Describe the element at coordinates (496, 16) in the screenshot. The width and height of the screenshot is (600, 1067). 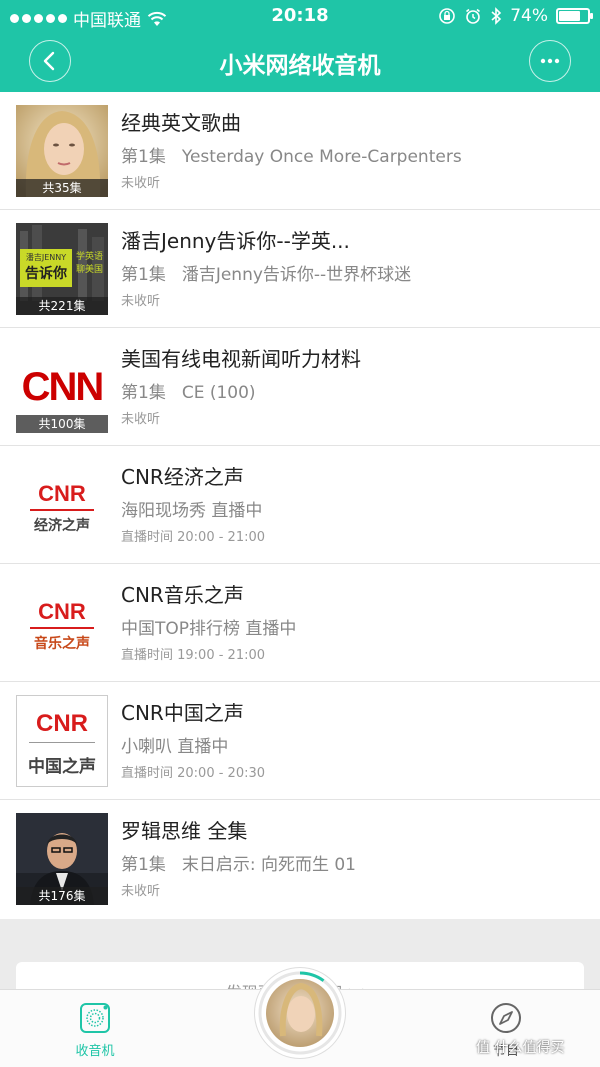
I see `bluetooth-icon` at that location.